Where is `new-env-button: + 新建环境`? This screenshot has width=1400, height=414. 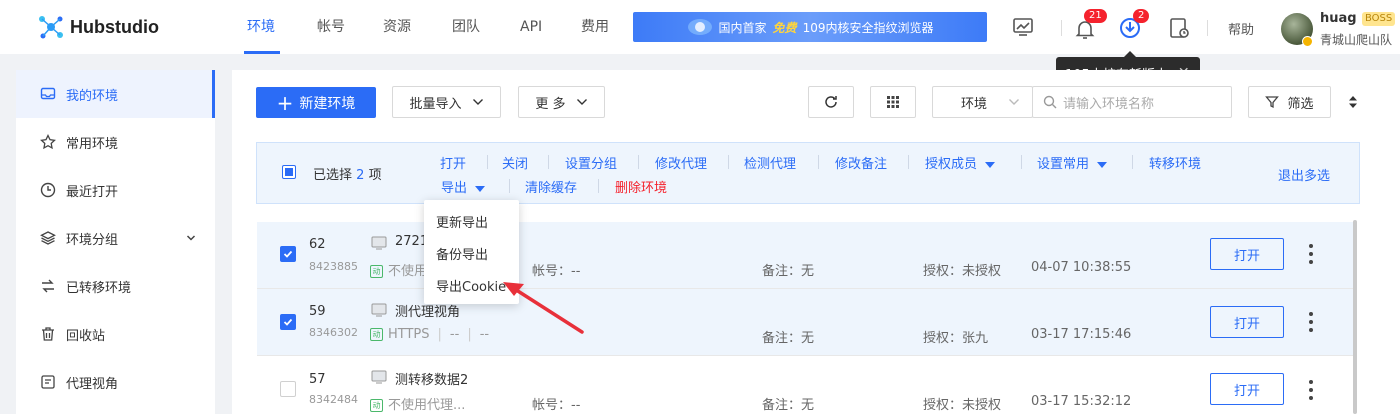 new-env-button: + 新建环境 is located at coordinates (316, 102).